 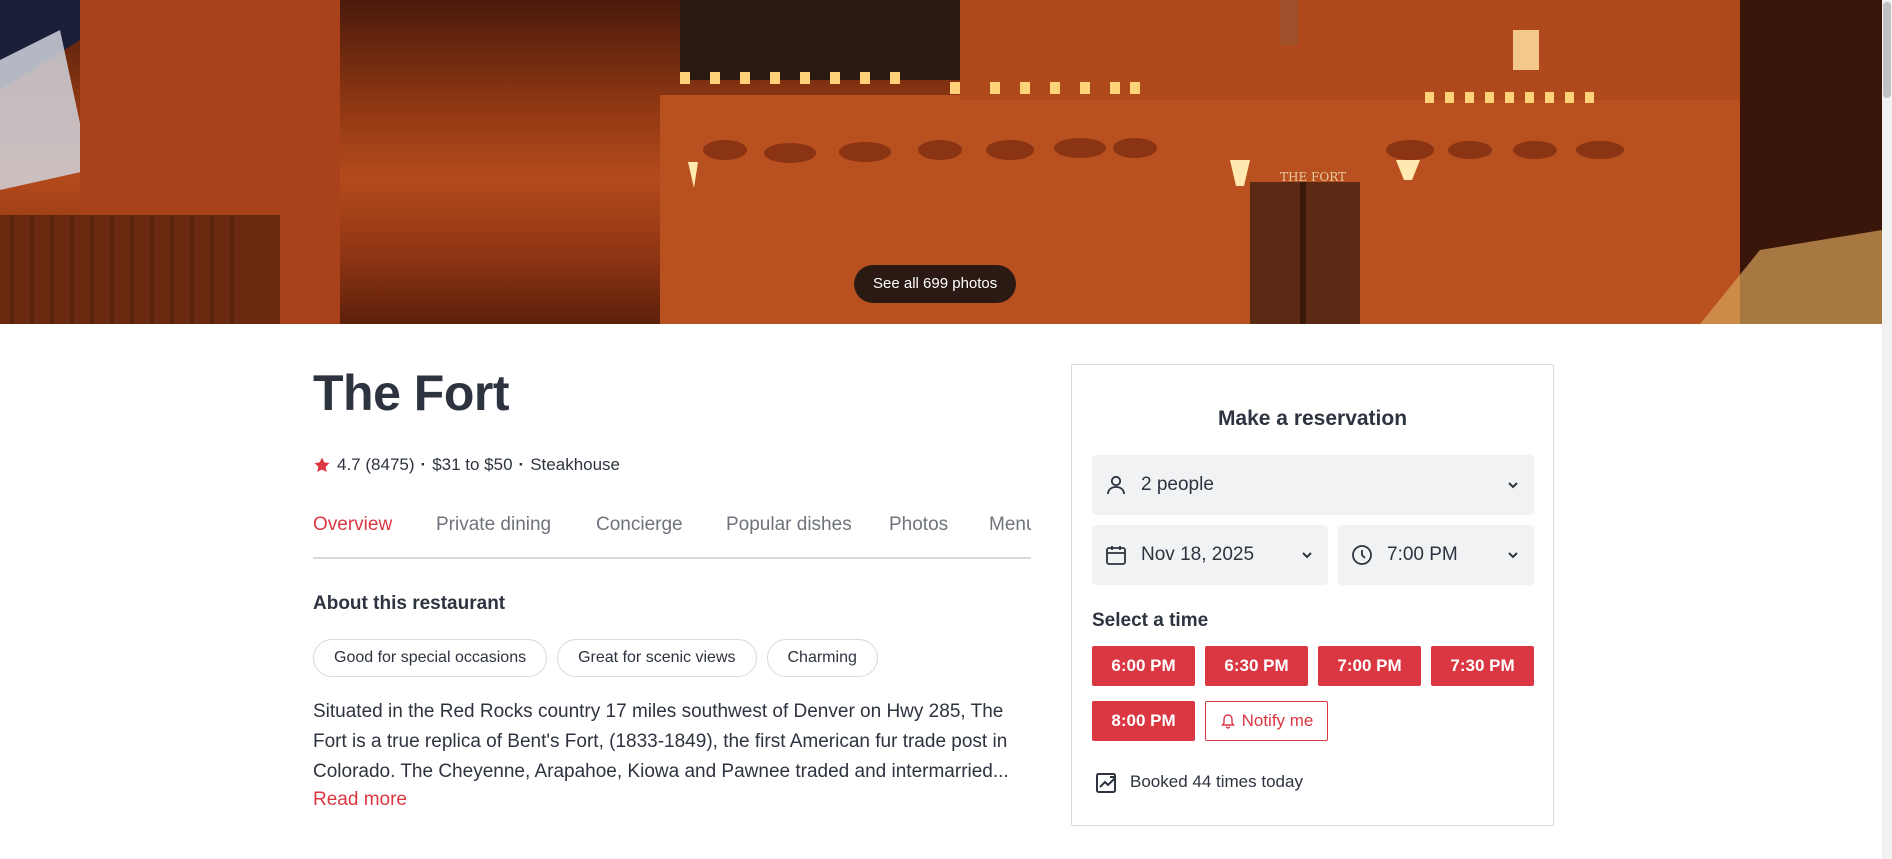 I want to click on calendar-icon, so click(x=1116, y=555).